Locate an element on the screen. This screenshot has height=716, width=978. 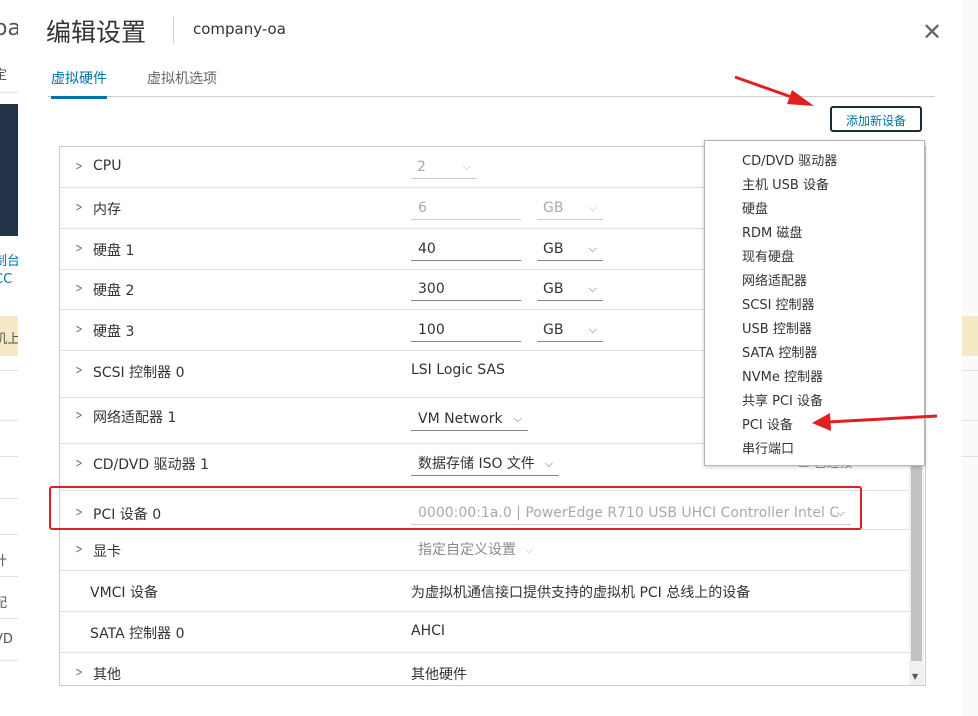
select-value: VM Network is located at coordinates (460, 419).